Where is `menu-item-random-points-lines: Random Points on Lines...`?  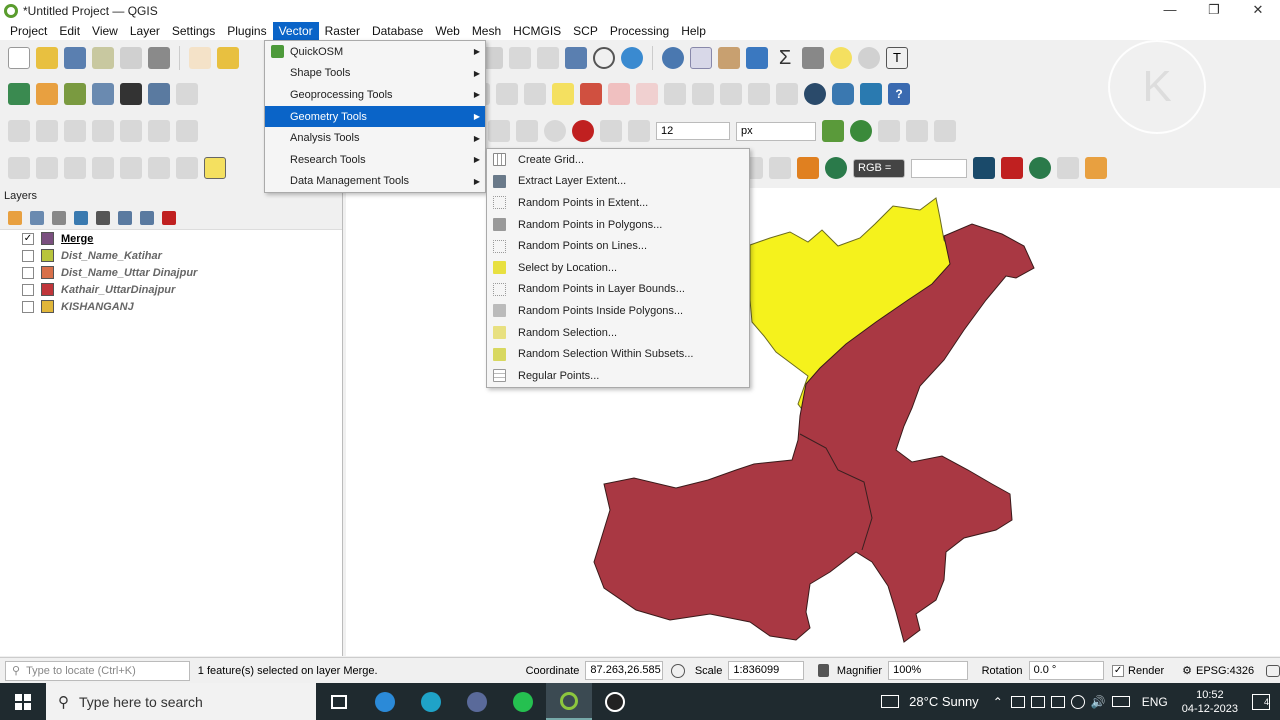 menu-item-random-points-lines: Random Points on Lines... is located at coordinates (618, 246).